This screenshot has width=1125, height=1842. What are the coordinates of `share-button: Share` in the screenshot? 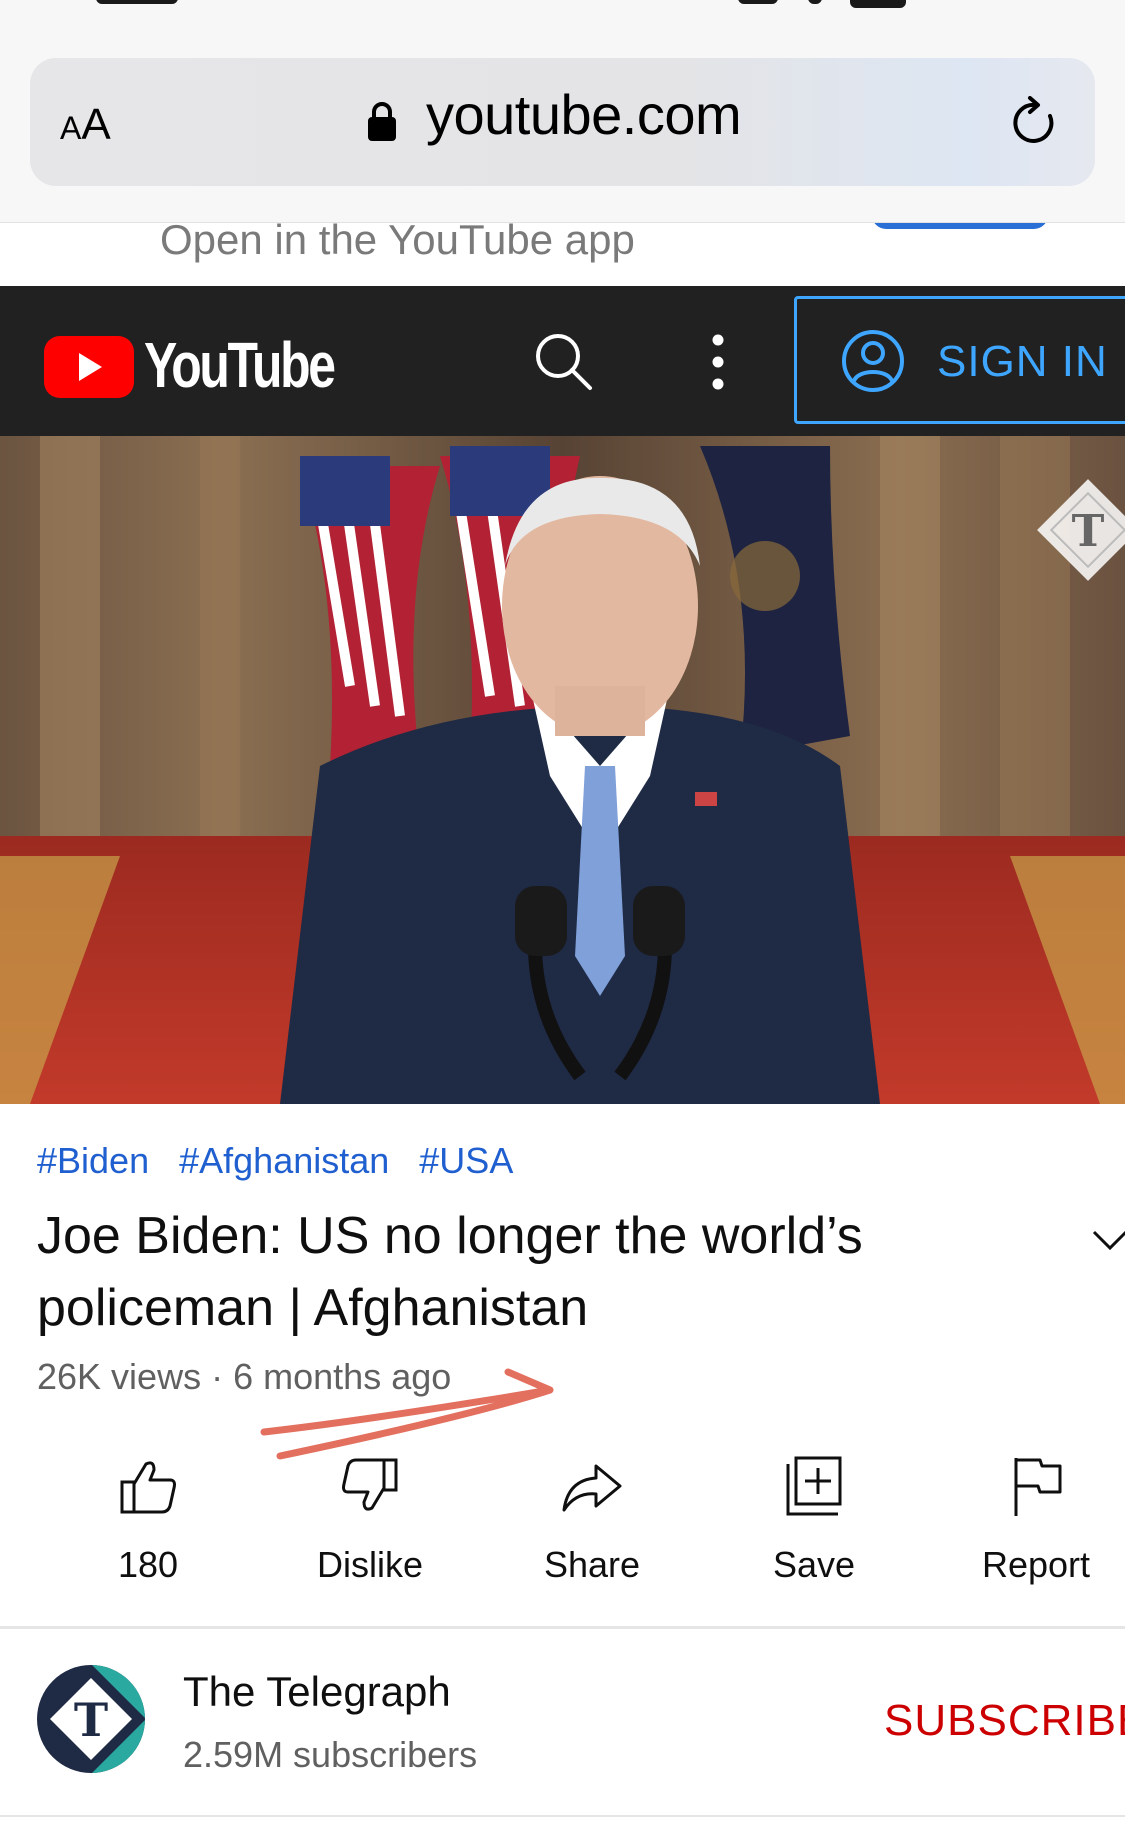 It's located at (592, 1524).